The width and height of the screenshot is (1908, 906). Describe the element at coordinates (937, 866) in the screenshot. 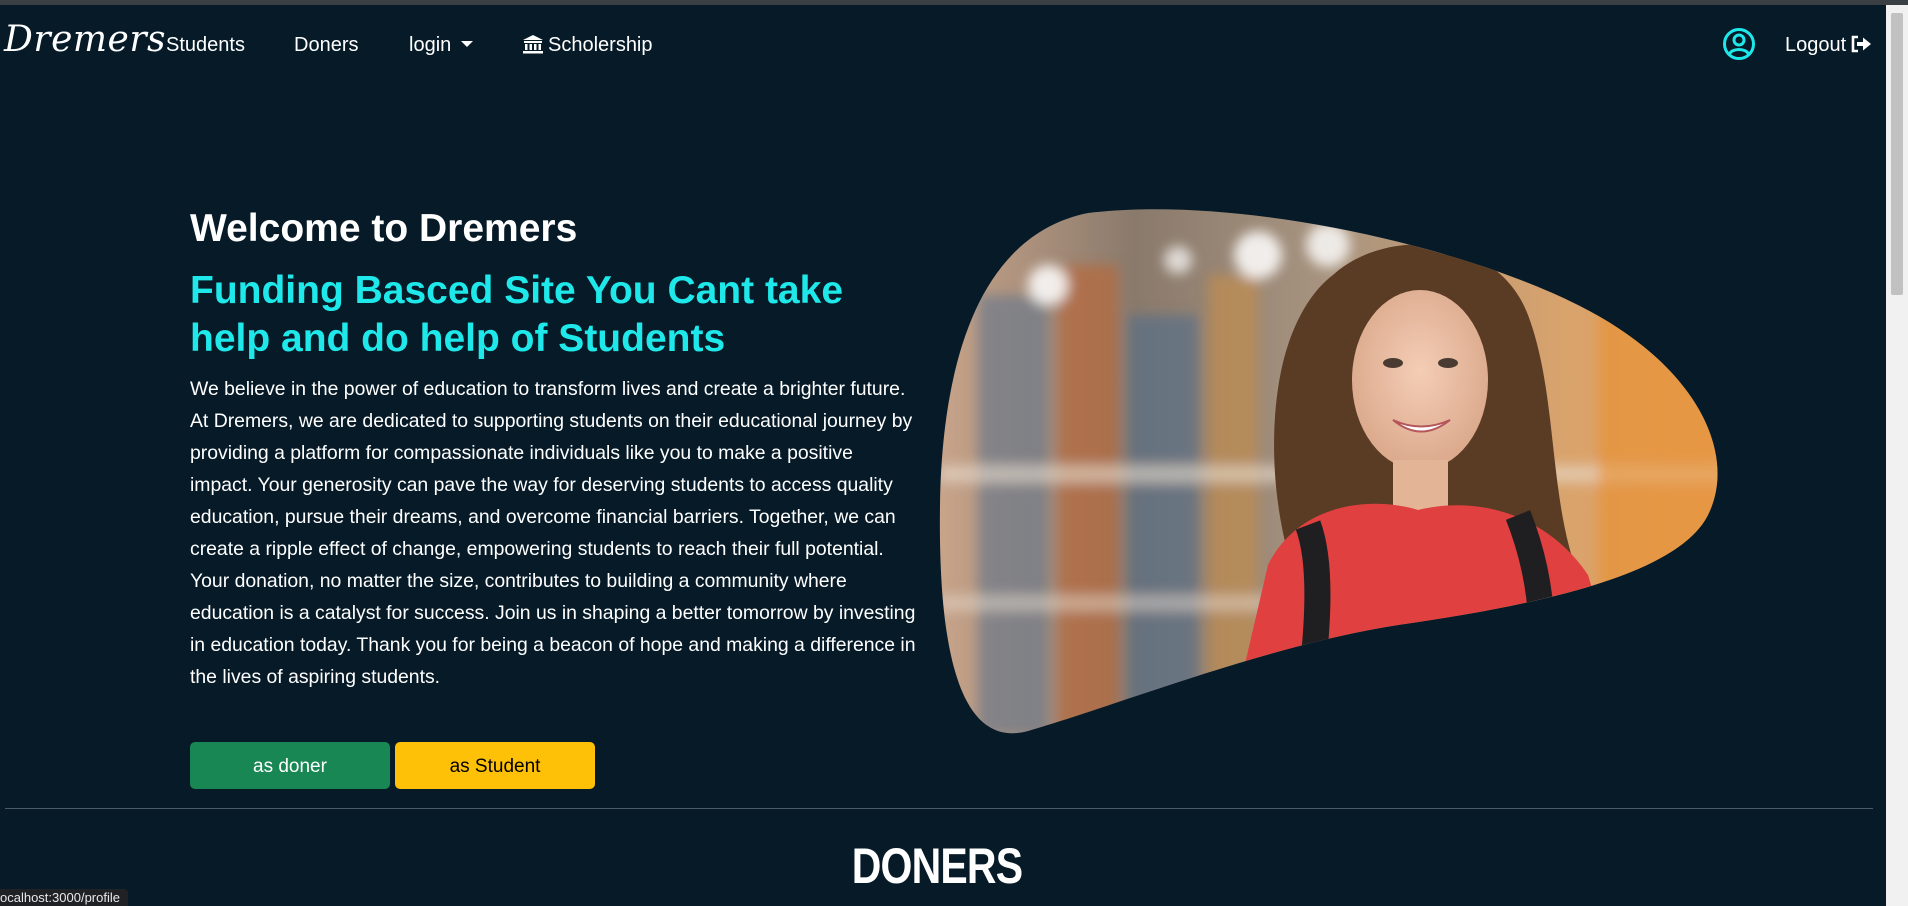

I see `doners-section-title: DONERS` at that location.